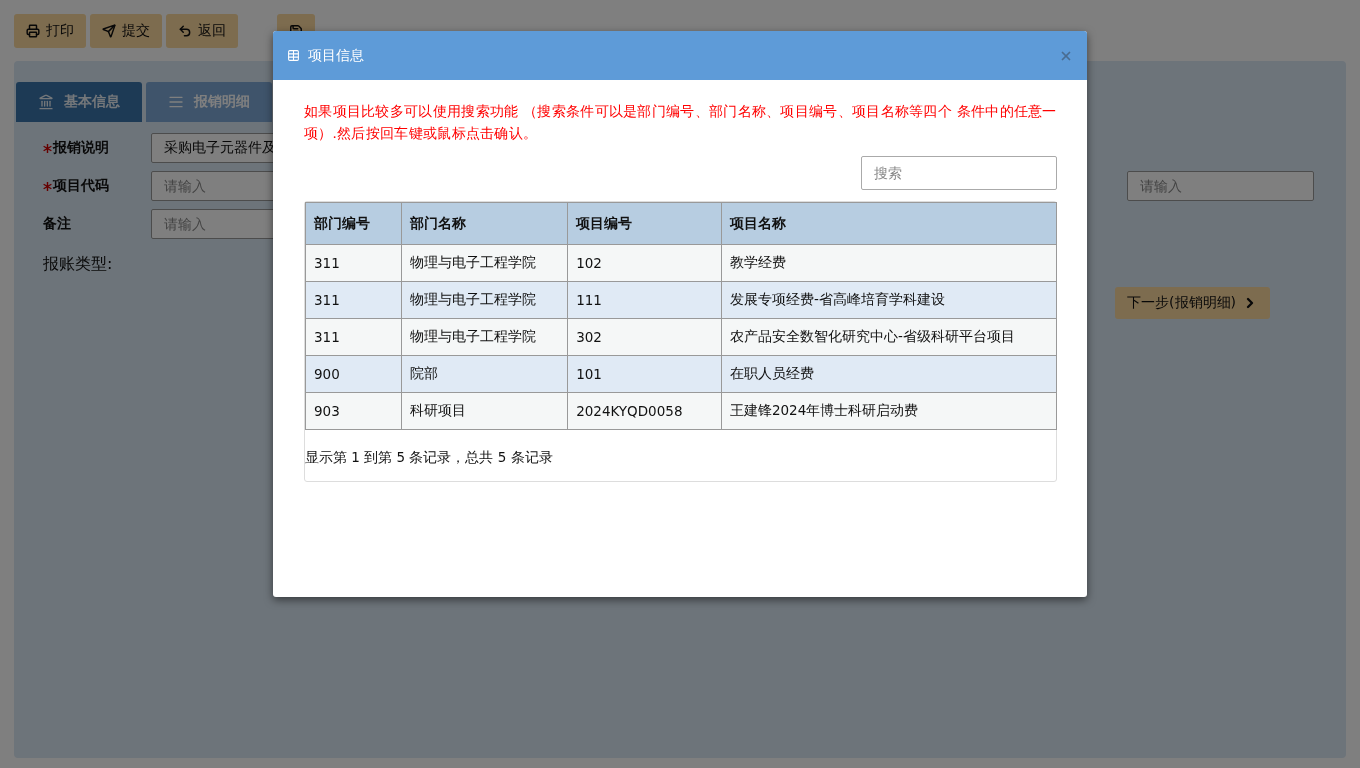  What do you see at coordinates (1220, 186) in the screenshot?
I see `text-field: 请输入` at bounding box center [1220, 186].